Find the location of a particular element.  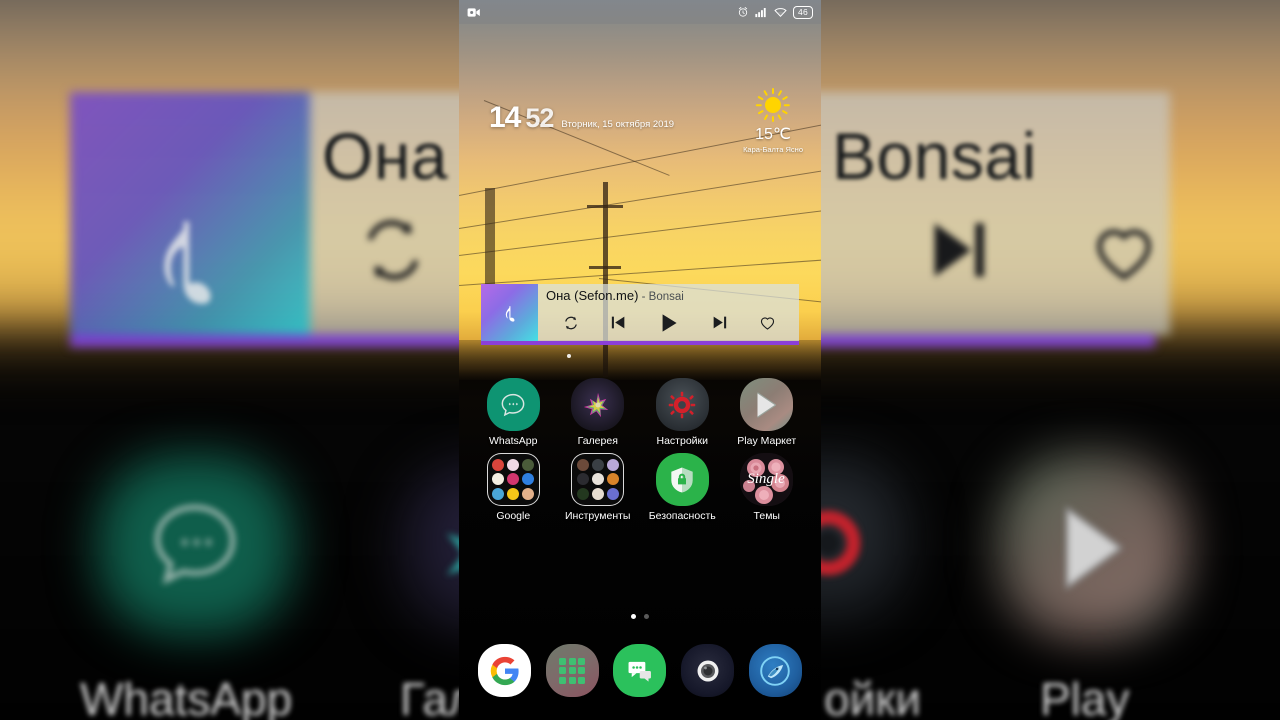

settings-gear-icon is located at coordinates (682, 404).